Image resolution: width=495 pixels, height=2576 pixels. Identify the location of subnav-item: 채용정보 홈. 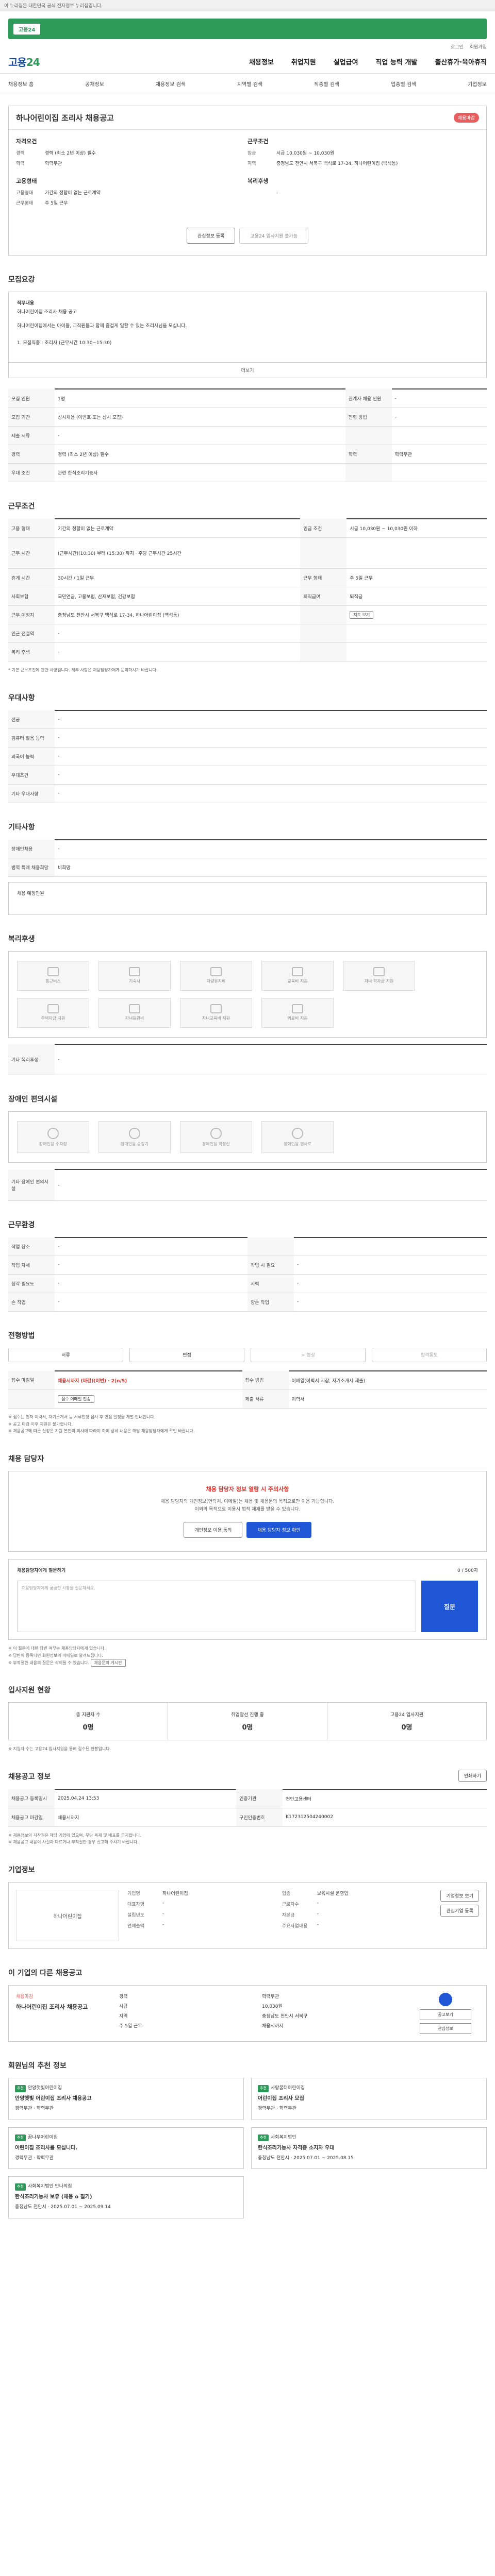
(21, 84).